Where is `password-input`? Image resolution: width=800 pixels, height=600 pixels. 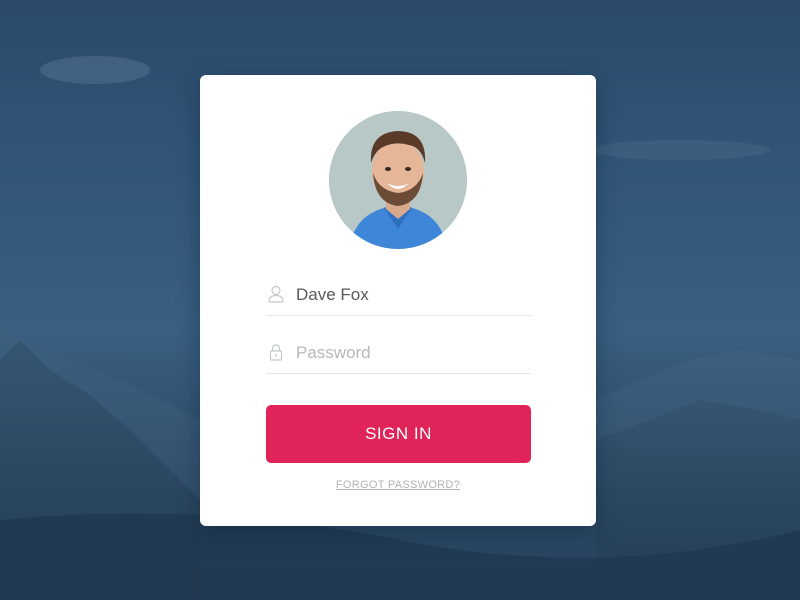 password-input is located at coordinates (411, 353).